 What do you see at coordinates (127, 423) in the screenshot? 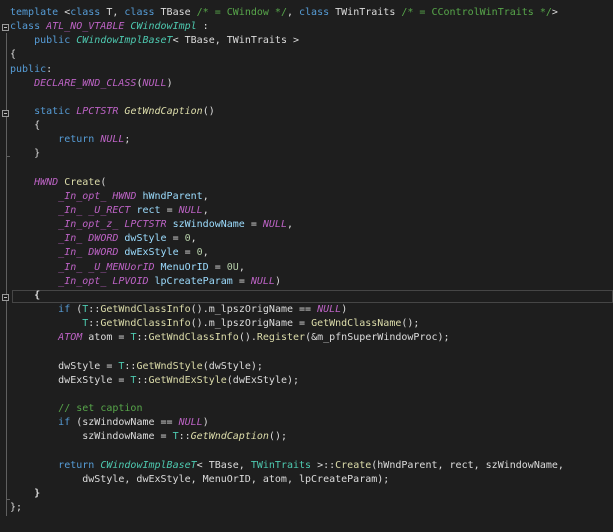
I see `code-token: (szWindowName ==` at bounding box center [127, 423].